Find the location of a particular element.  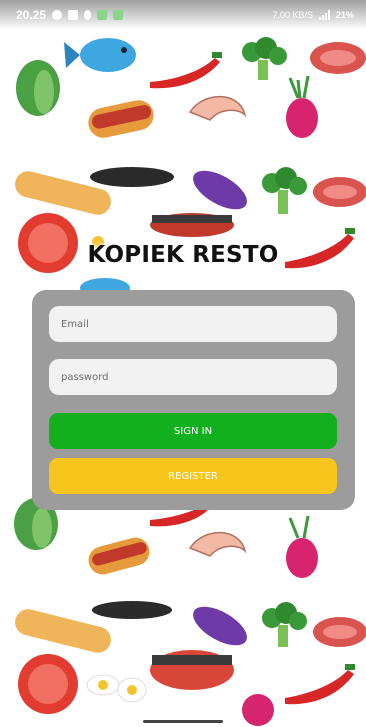

email-field is located at coordinates (193, 324).